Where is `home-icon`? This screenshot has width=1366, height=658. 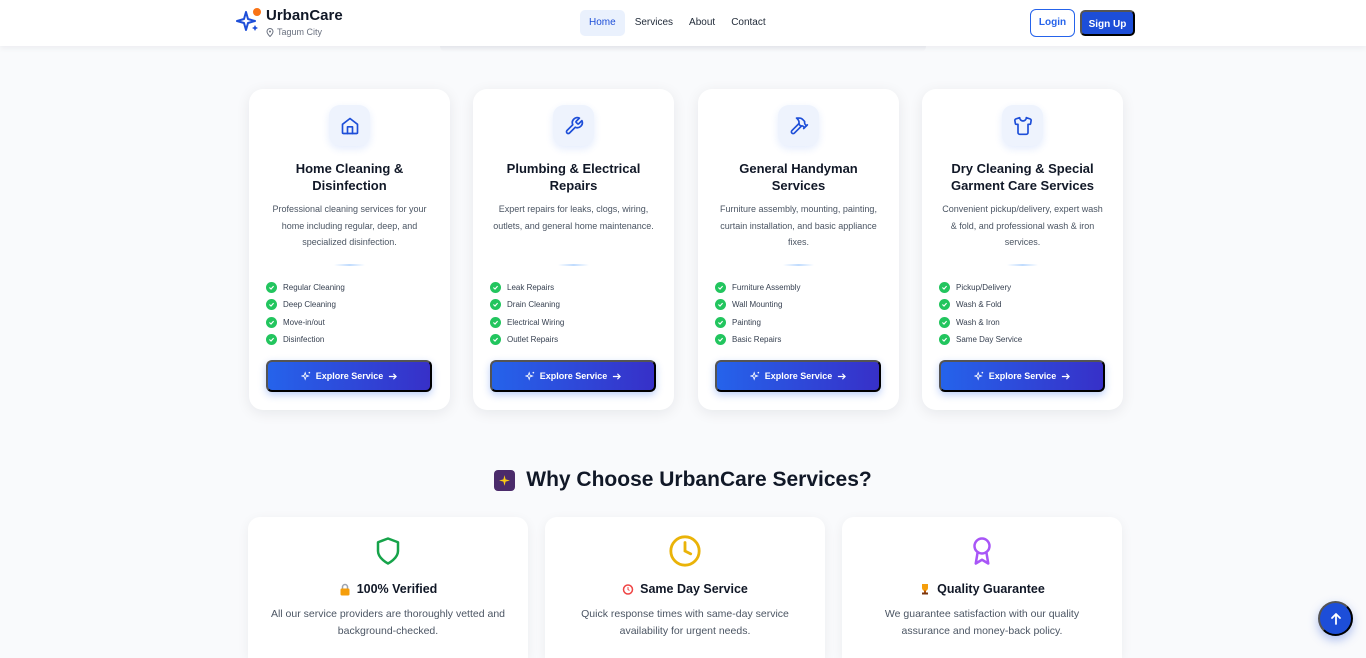
home-icon is located at coordinates (349, 125).